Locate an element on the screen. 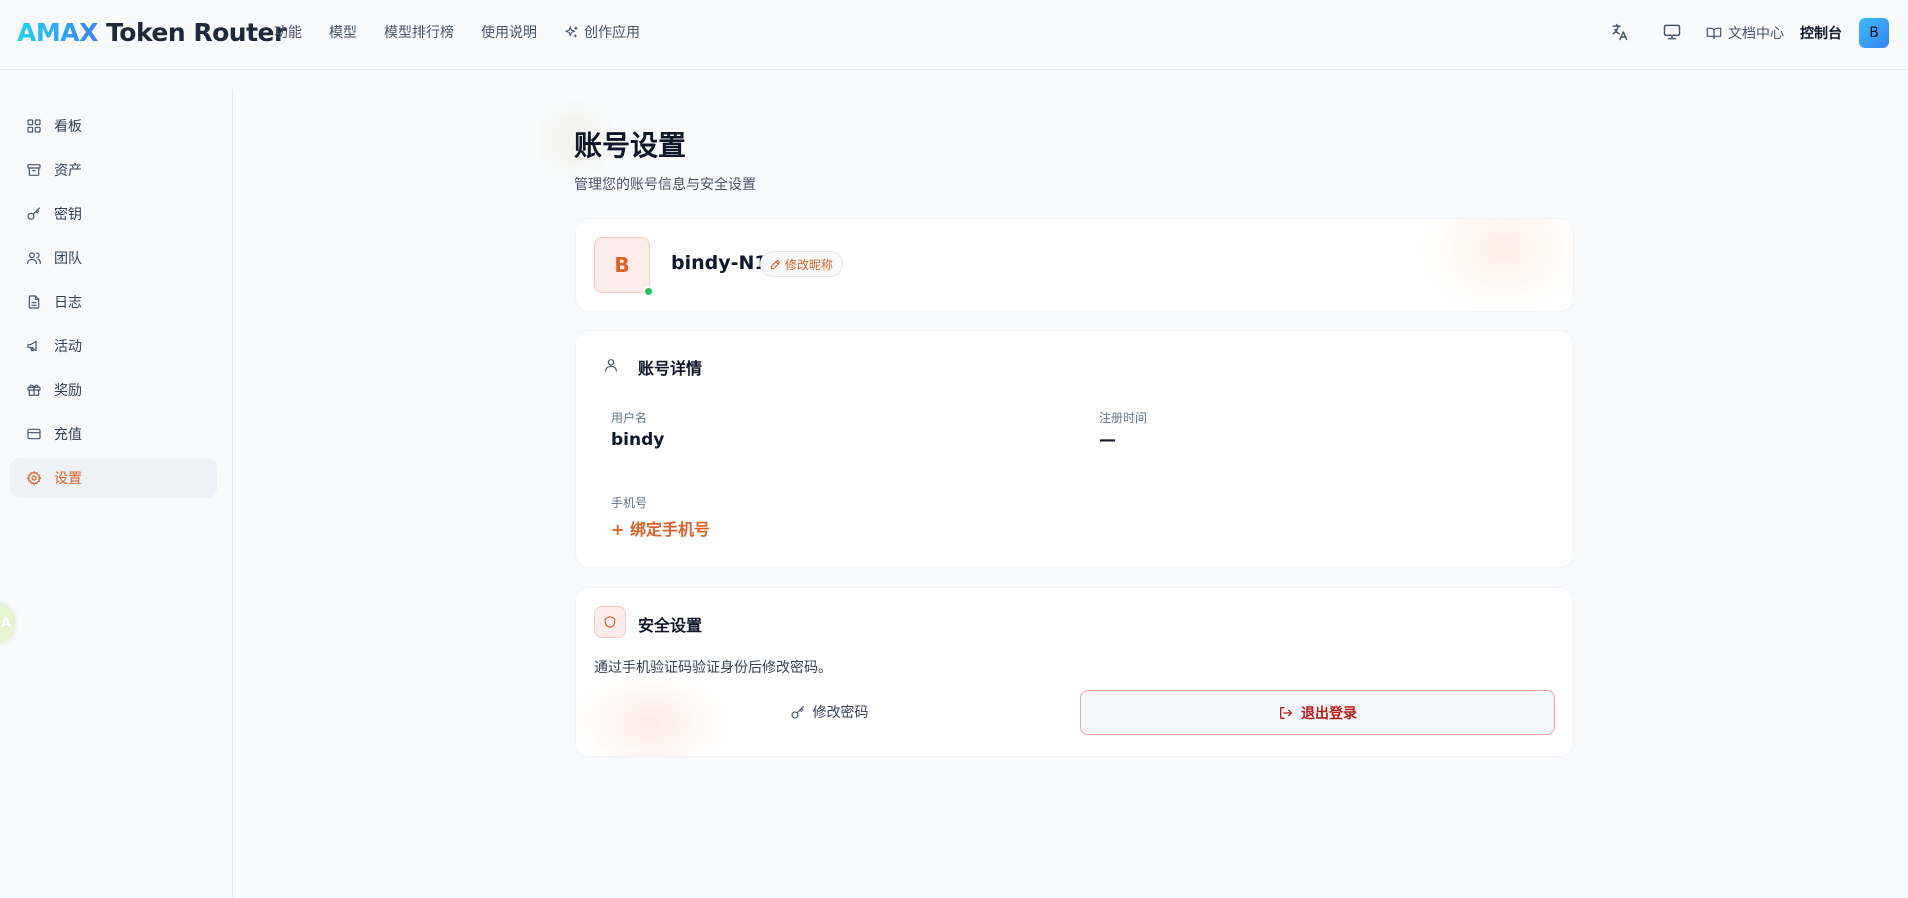 The image size is (1908, 898). sidebar-item-dashboard: 看板 is located at coordinates (113, 126).